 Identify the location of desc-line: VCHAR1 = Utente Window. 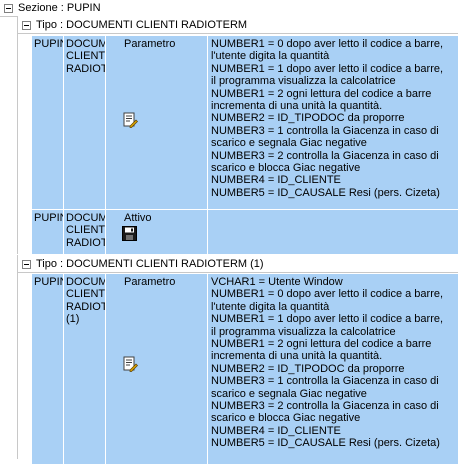
(277, 282).